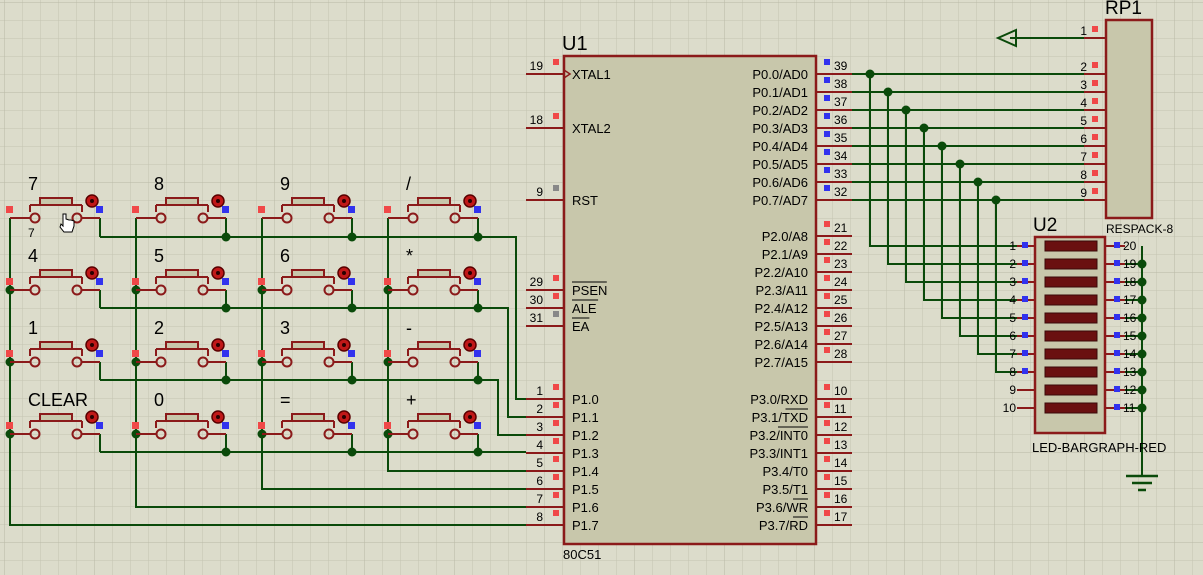 The width and height of the screenshot is (1203, 575). Describe the element at coordinates (585, 489) in the screenshot. I see `u1-pin-label: P1.5` at that location.